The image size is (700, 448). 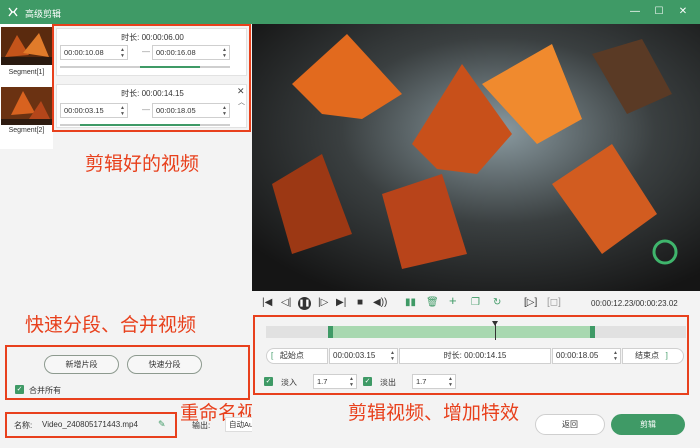 I want to click on fade-in-checkbox: ✓, so click(x=268, y=381).